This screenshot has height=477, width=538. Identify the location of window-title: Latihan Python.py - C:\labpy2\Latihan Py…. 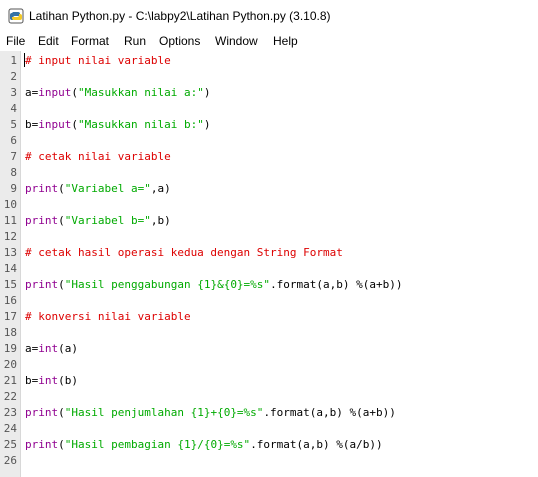
(180, 16).